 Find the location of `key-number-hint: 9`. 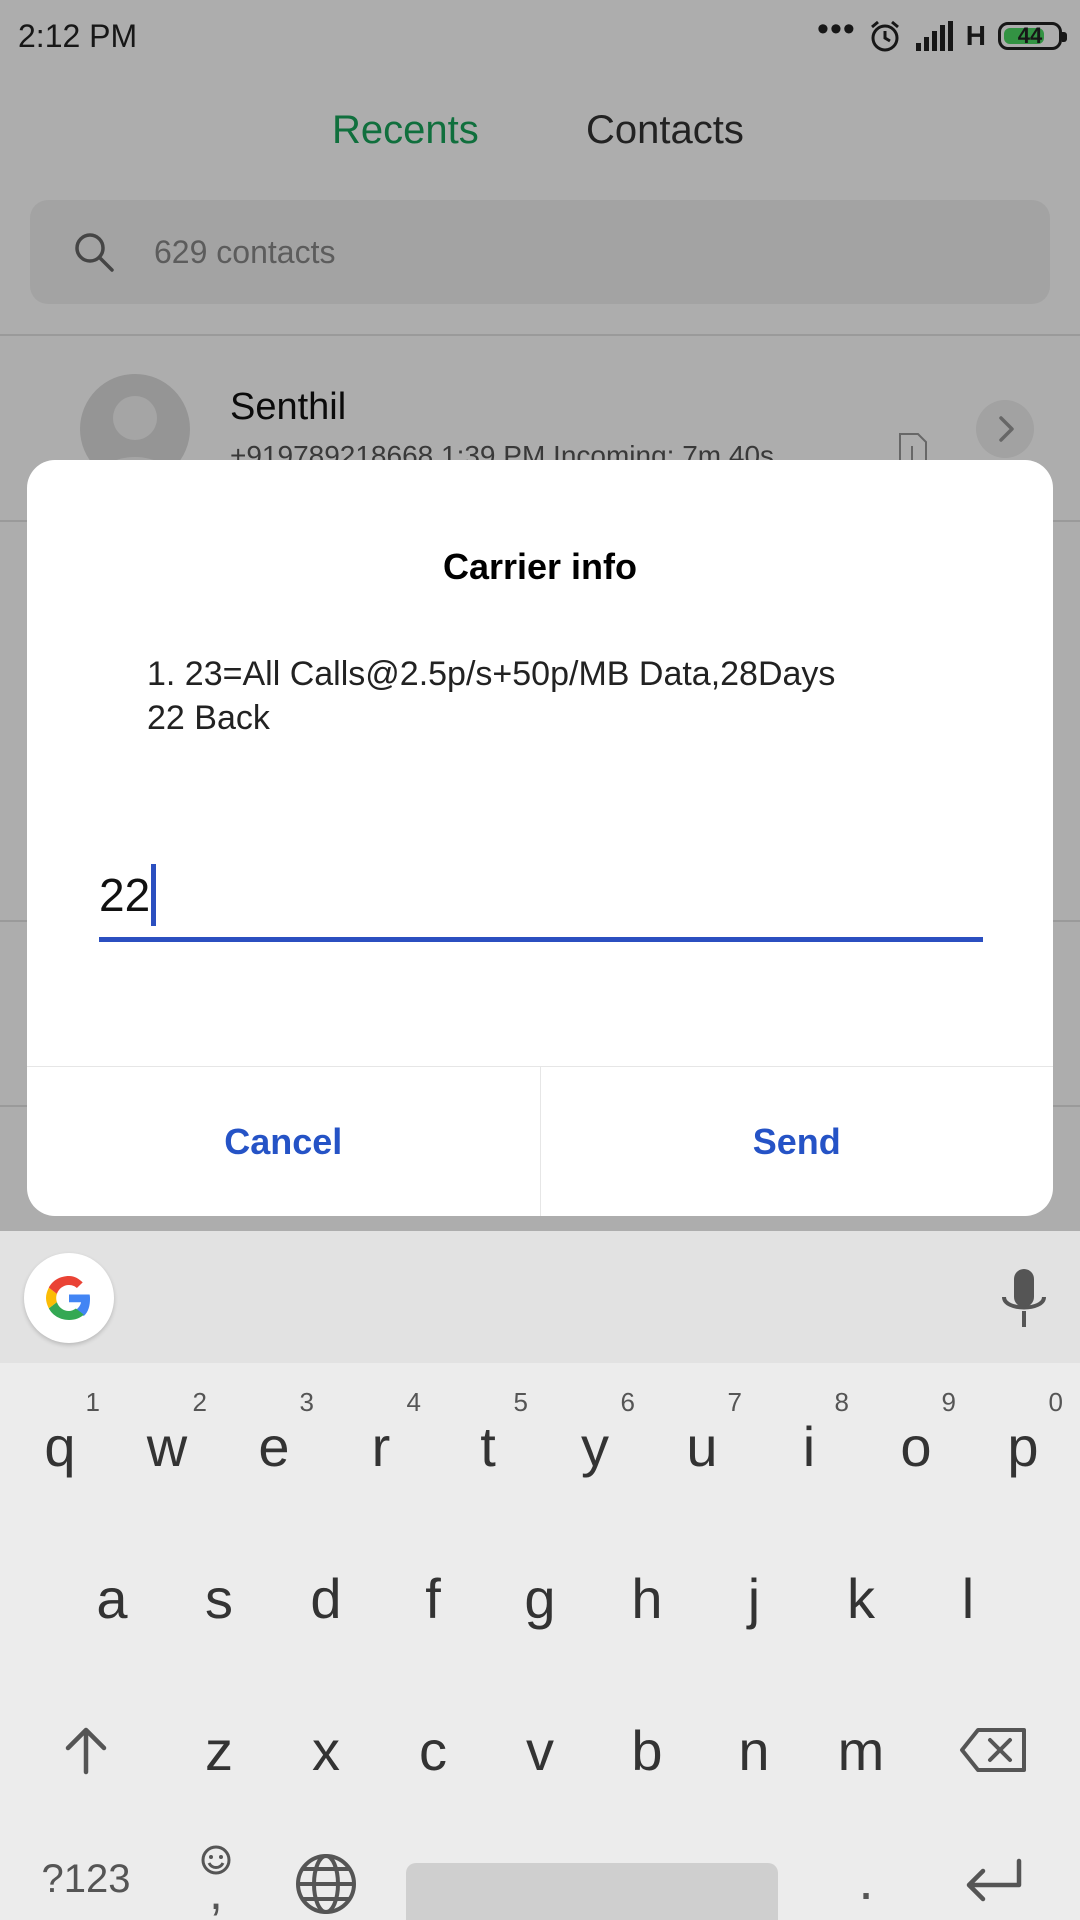

key-number-hint: 9 is located at coordinates (948, 1402).